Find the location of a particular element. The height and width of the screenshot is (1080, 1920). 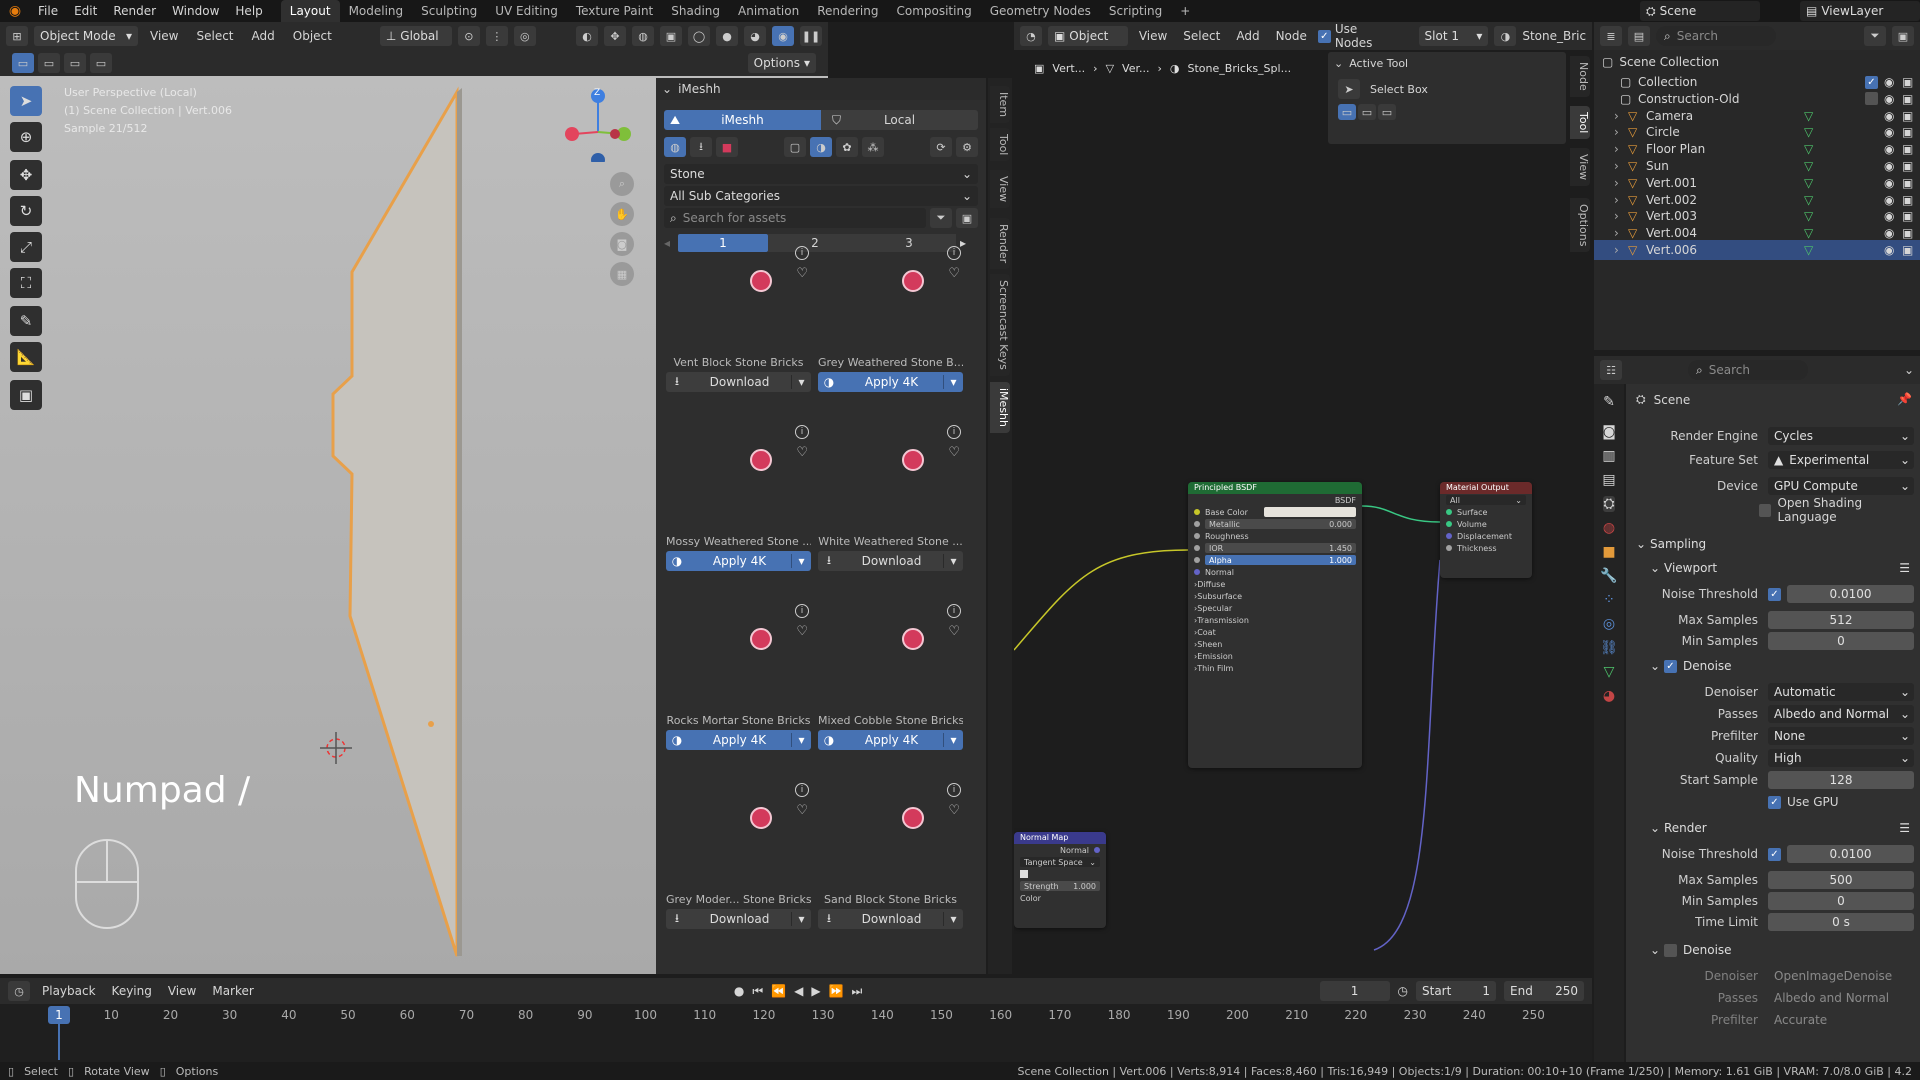

device-dropdown: GPU Compute ⌄ is located at coordinates (1841, 486).